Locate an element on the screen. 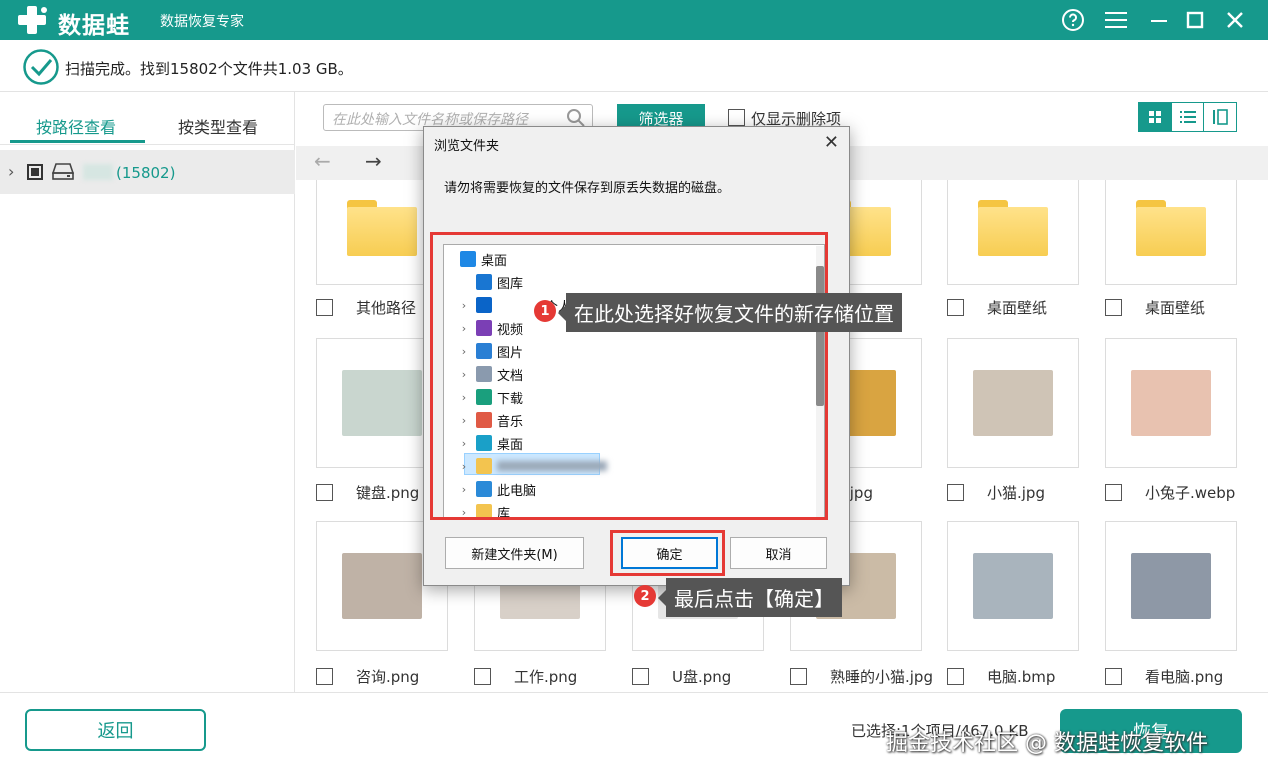  grid-view-icon is located at coordinates (1155, 117).